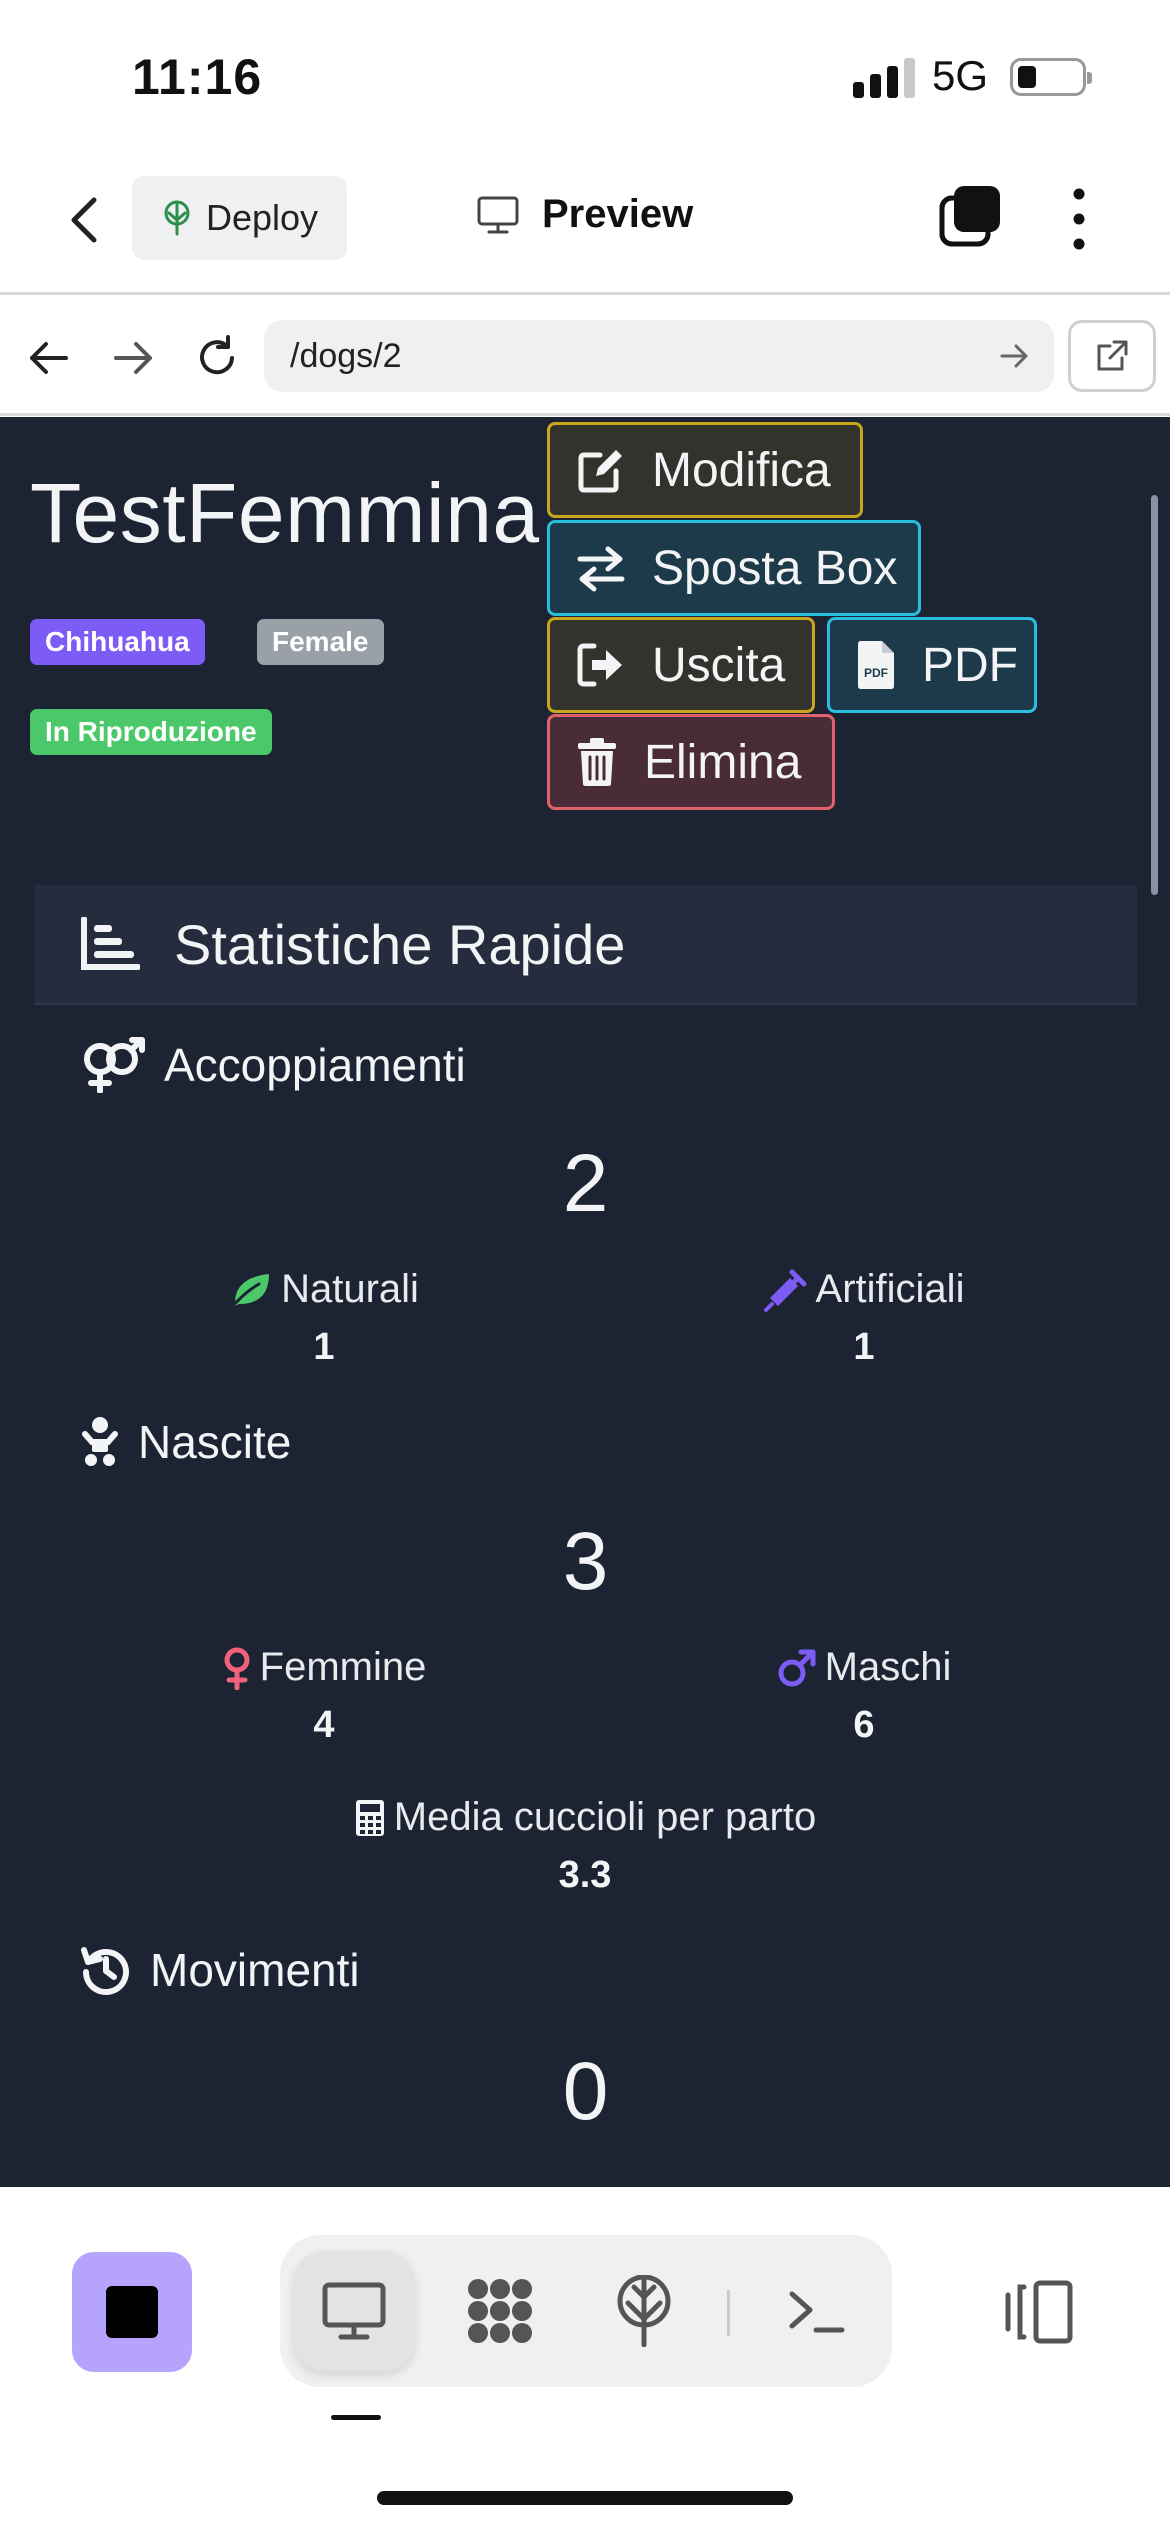 Image resolution: width=1170 pixels, height=2532 pixels. I want to click on matings-title: Accoppiamenti, so click(273, 1065).